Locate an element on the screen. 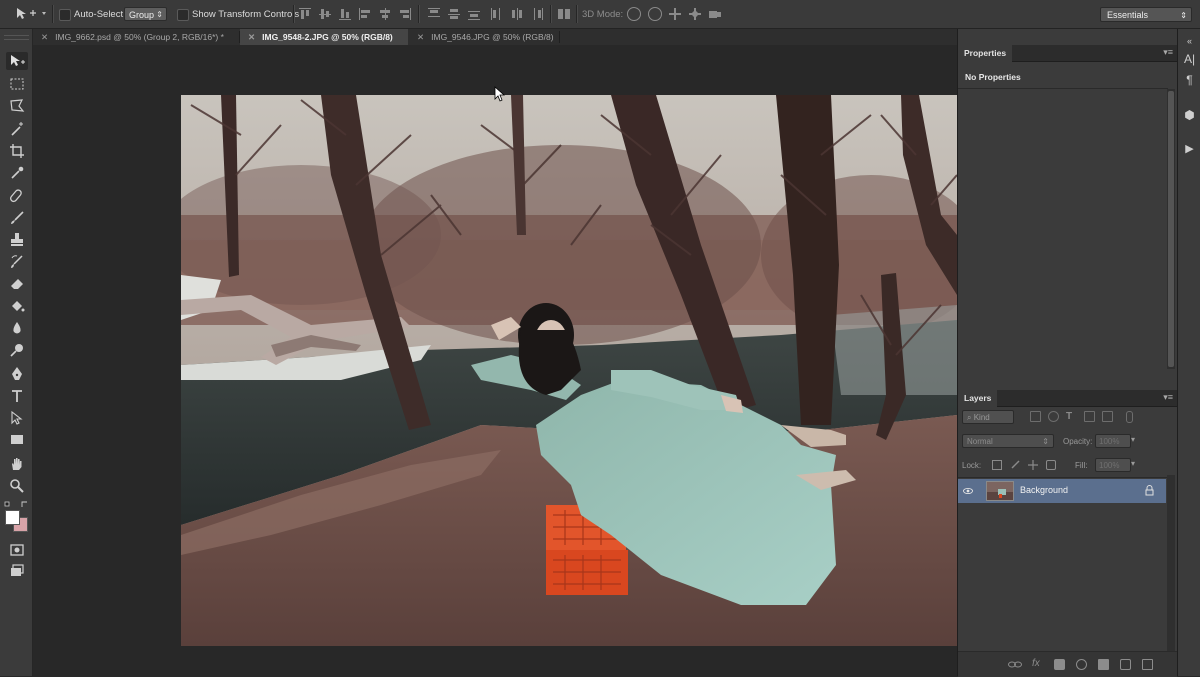  layers-tab: Layers is located at coordinates (978, 398).